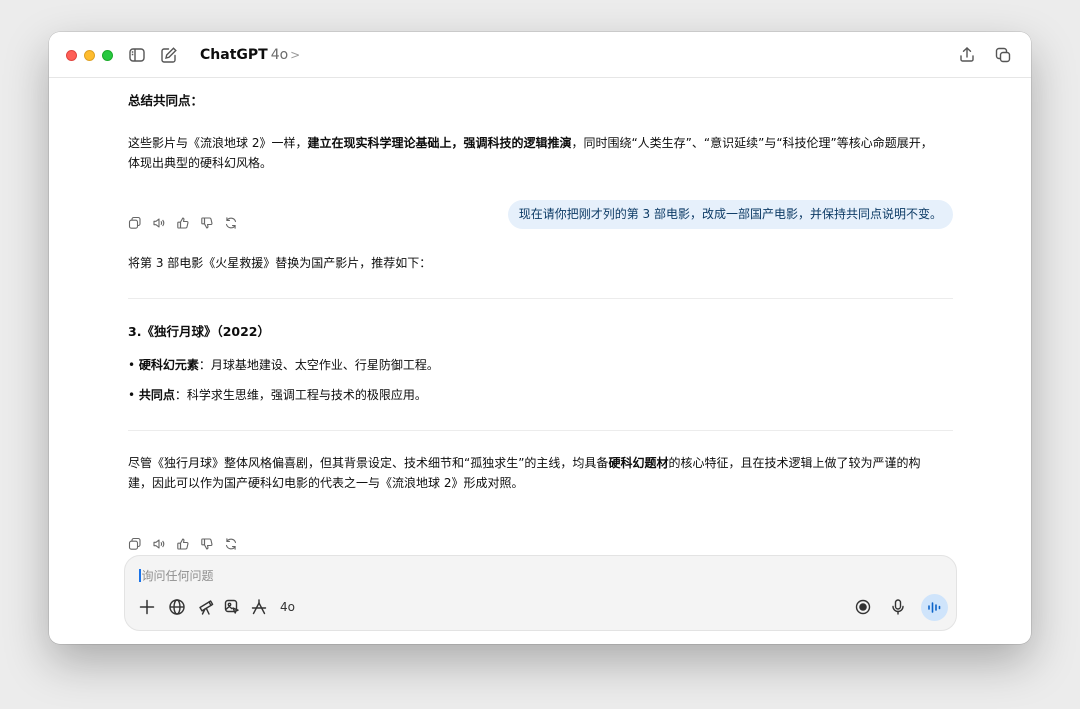 This screenshot has height=709, width=1080. Describe the element at coordinates (232, 607) in the screenshot. I see `image-icon` at that location.